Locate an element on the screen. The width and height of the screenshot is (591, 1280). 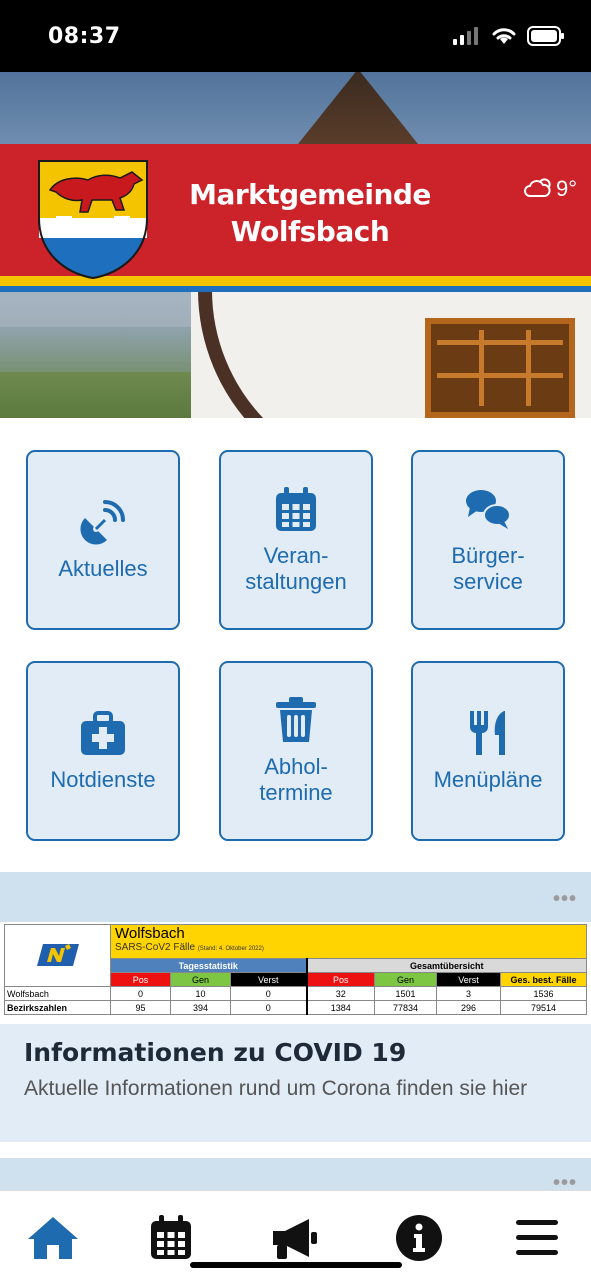
trash-can-icon is located at coordinates (296, 719).